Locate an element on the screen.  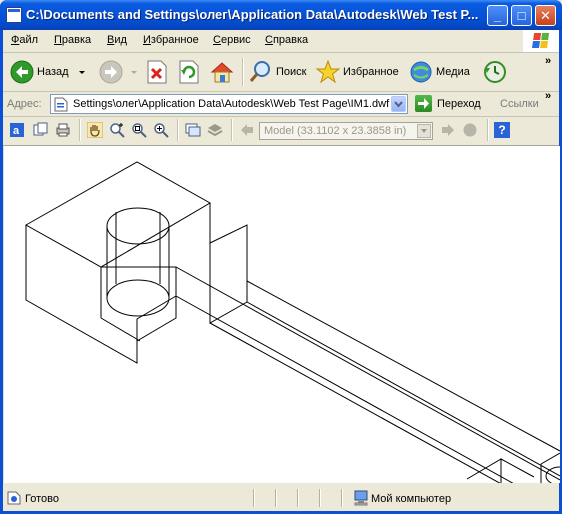
menu-help: Справка is located at coordinates (286, 40).